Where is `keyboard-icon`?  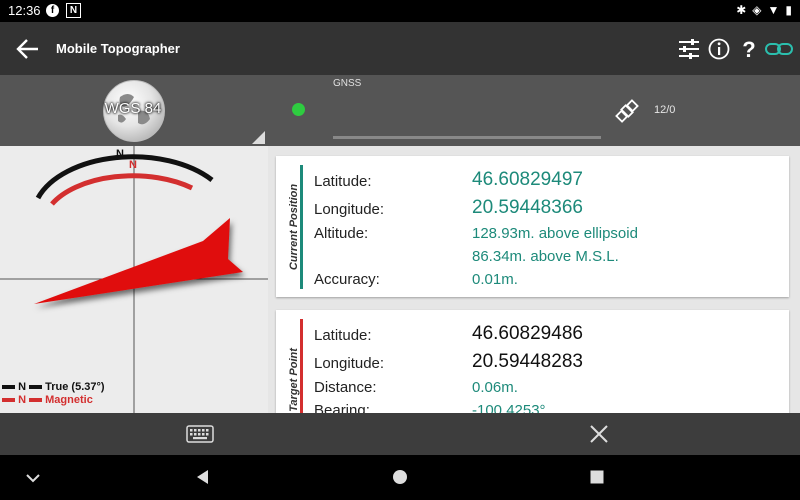 keyboard-icon is located at coordinates (200, 434).